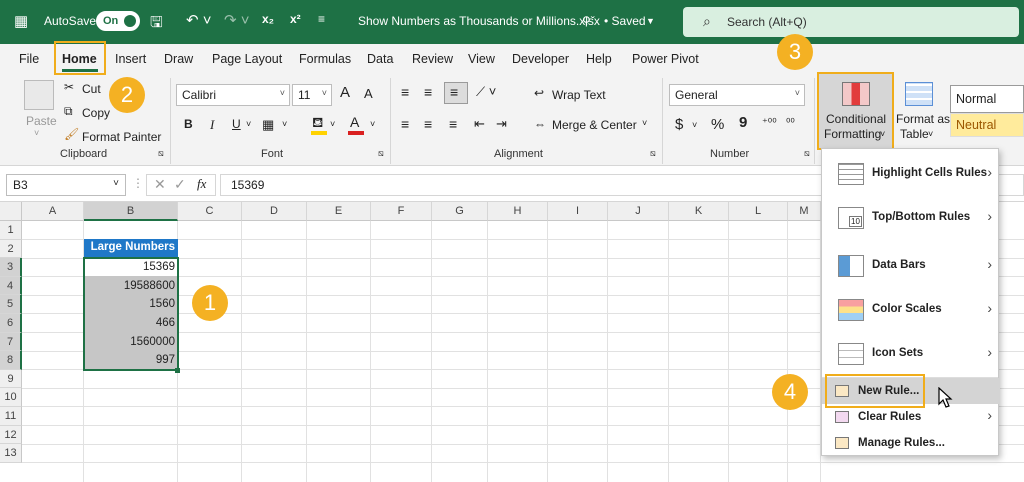 The image size is (1024, 482). I want to click on number-format-combo: General ˅, so click(737, 95).